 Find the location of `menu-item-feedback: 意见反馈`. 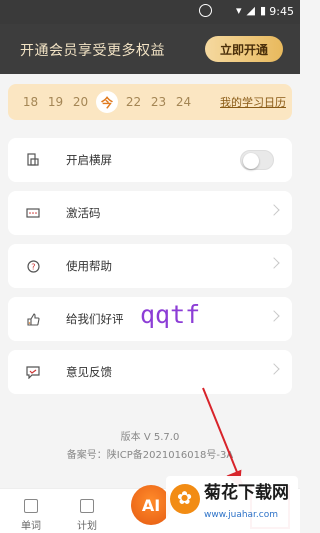

menu-item-feedback: 意见反馈 is located at coordinates (150, 372).